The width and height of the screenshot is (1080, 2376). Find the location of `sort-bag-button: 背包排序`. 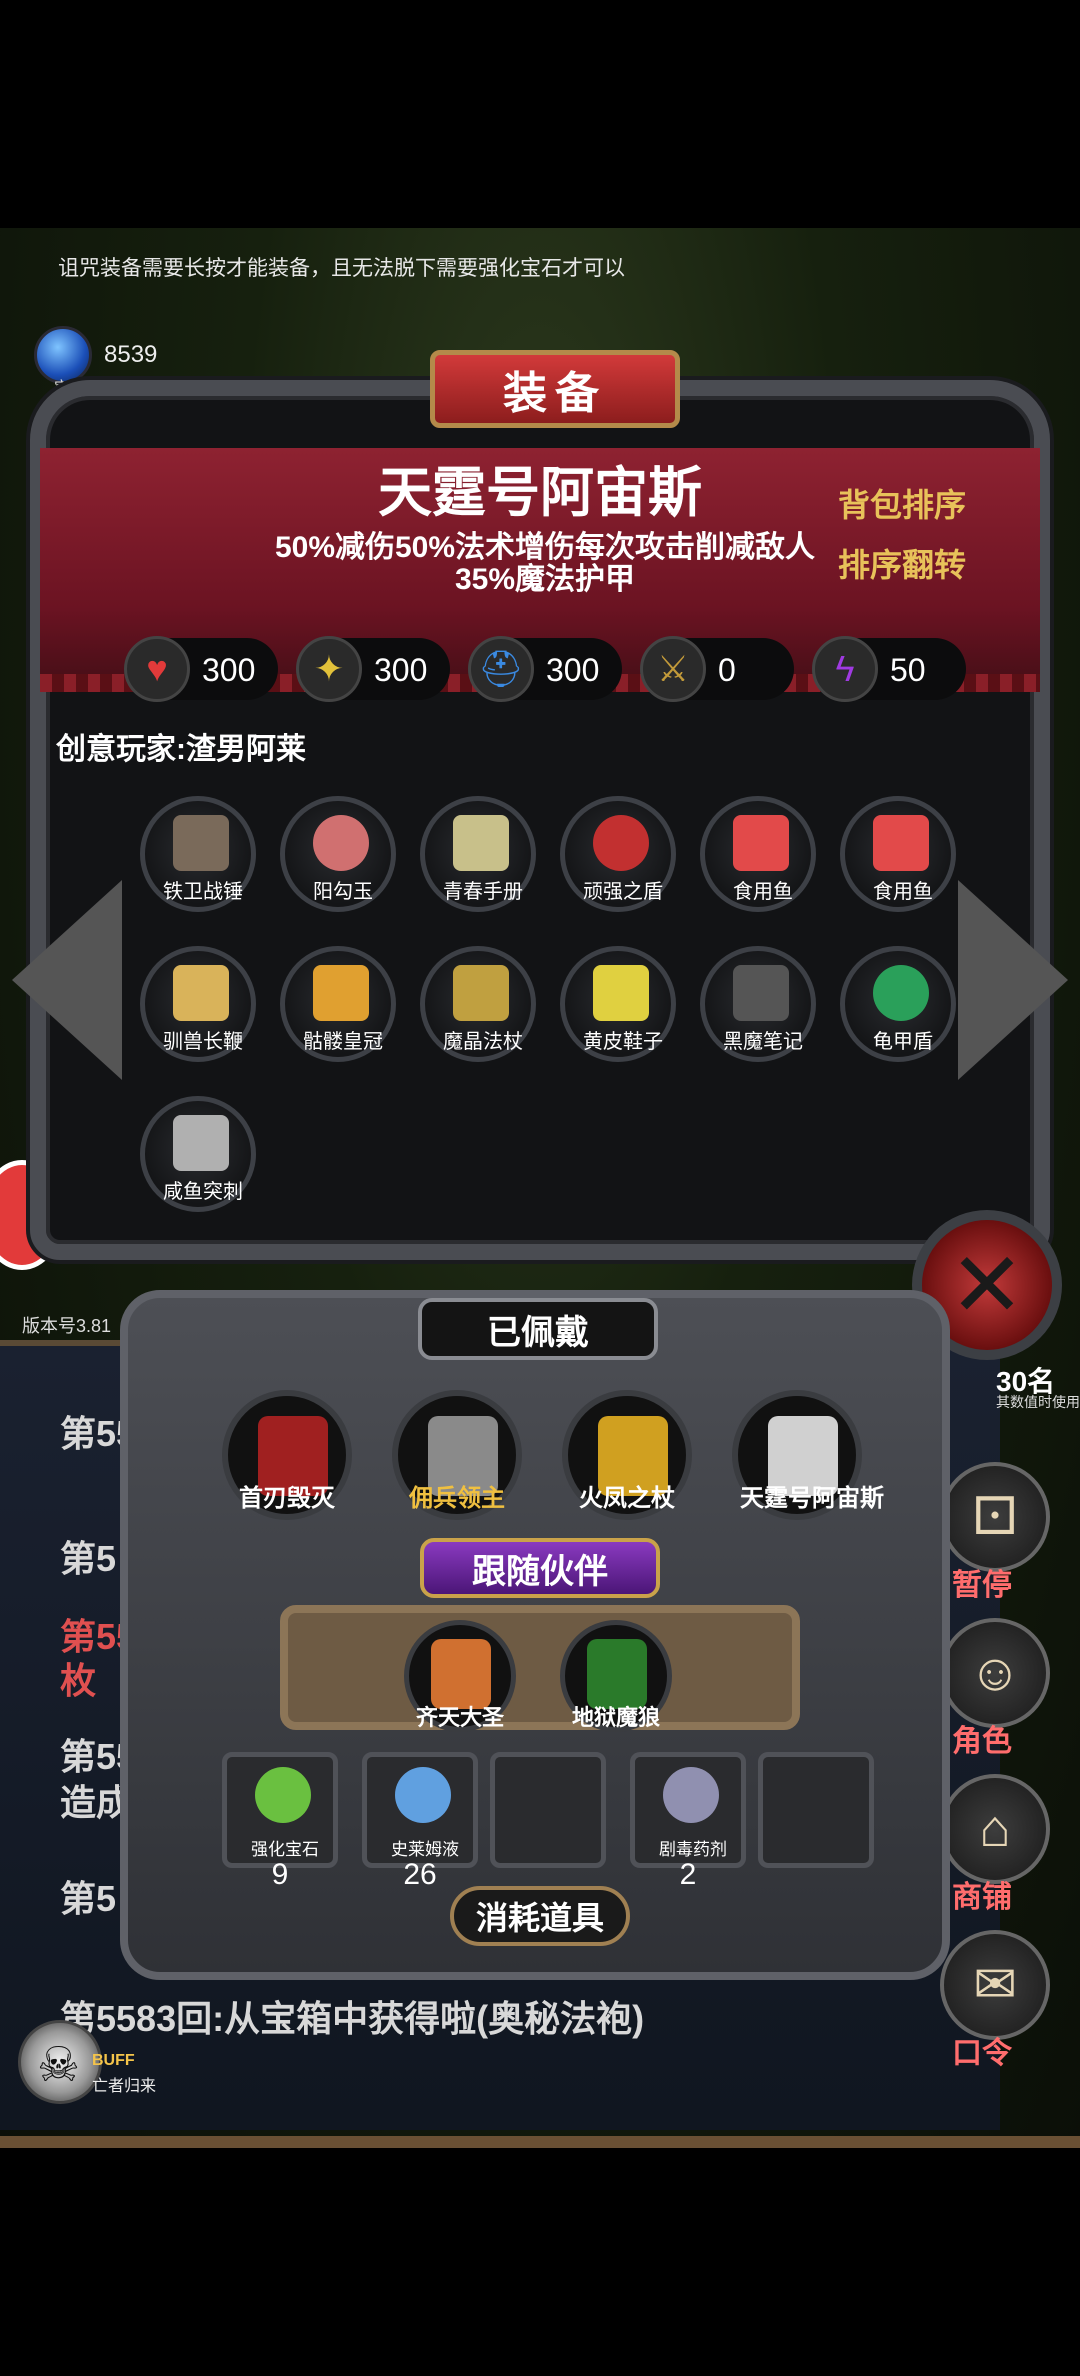

sort-bag-button: 背包排序 is located at coordinates (902, 503).